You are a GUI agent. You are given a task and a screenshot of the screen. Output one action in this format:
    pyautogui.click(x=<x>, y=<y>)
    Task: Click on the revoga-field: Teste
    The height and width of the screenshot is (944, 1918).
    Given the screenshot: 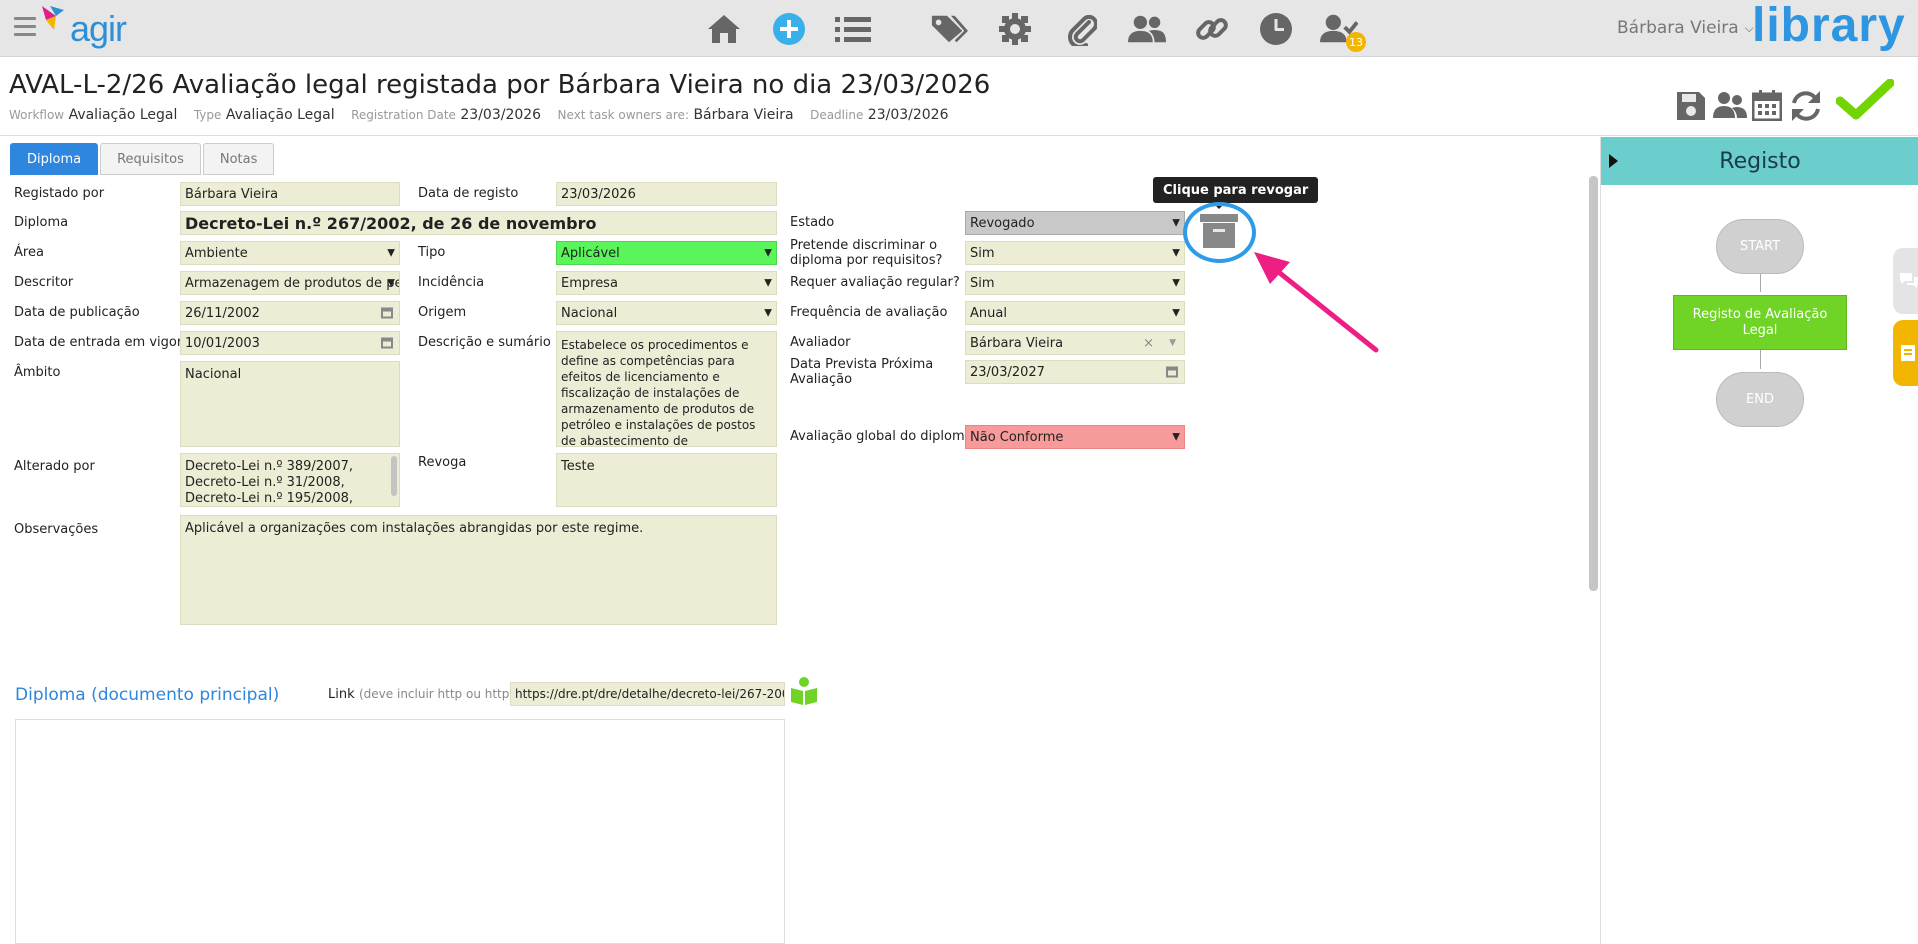 What is the action you would take?
    pyautogui.click(x=666, y=480)
    